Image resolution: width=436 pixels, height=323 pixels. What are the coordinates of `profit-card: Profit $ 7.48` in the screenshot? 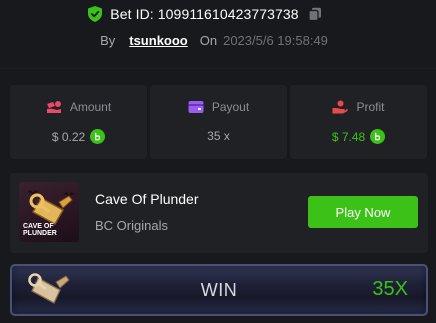 It's located at (358, 122).